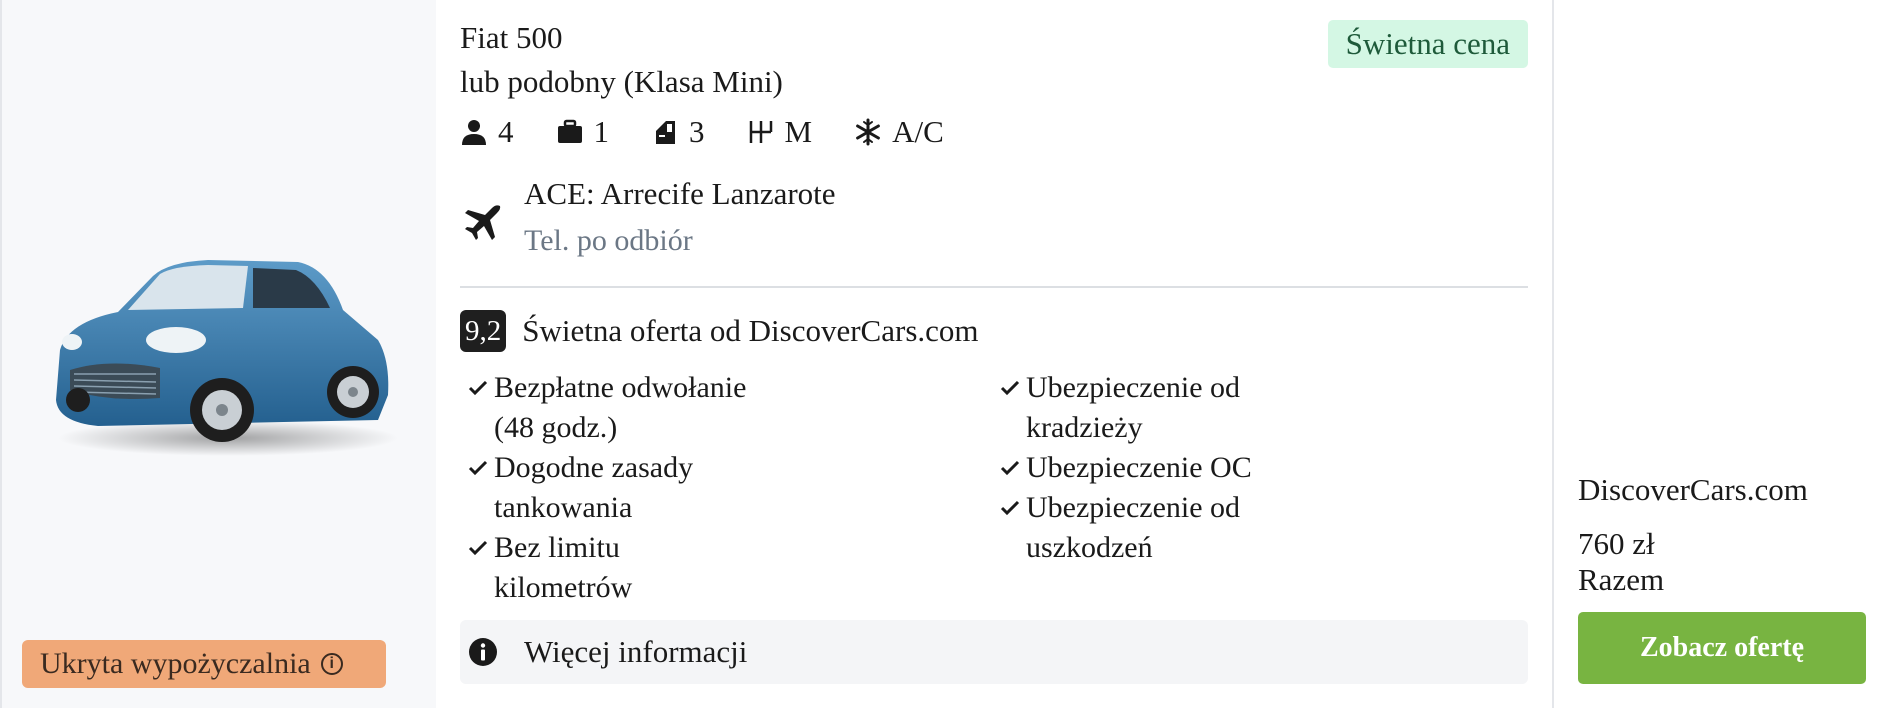 Image resolution: width=1888 pixels, height=708 pixels. I want to click on more-info-button: Więcej informacji, so click(994, 652).